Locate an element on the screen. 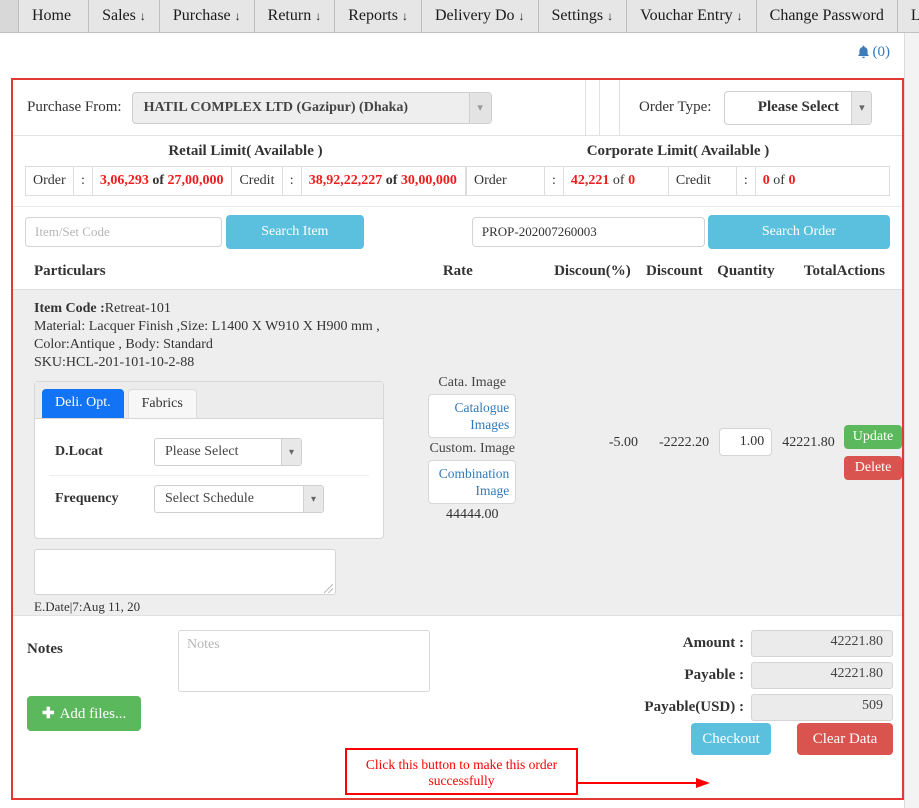  dlocat-value: Please Select is located at coordinates (202, 451).